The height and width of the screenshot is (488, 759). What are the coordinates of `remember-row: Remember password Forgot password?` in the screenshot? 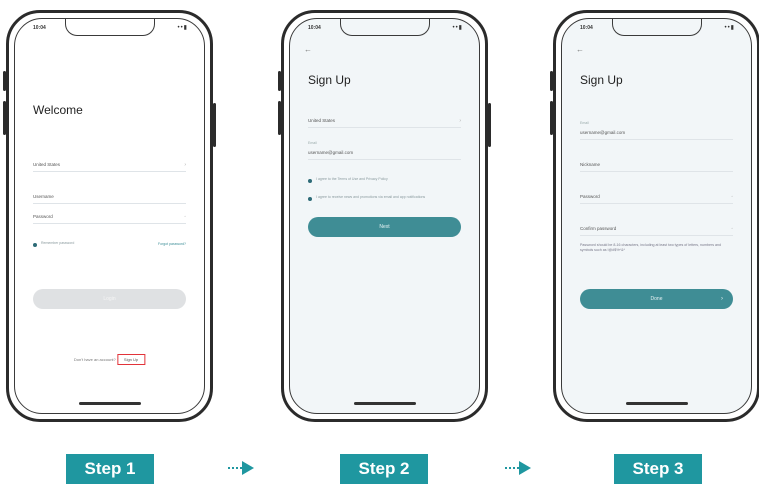 It's located at (109, 247).